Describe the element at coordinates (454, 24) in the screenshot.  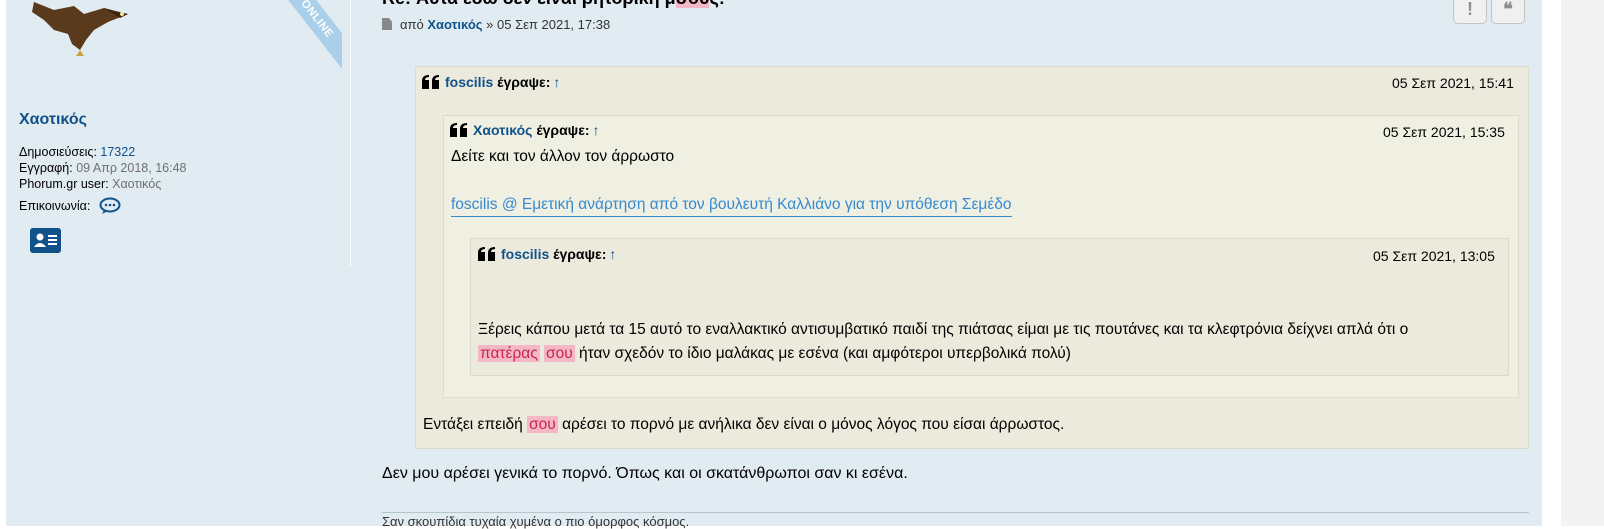
I see `post-author-link: Χαοτικός` at that location.